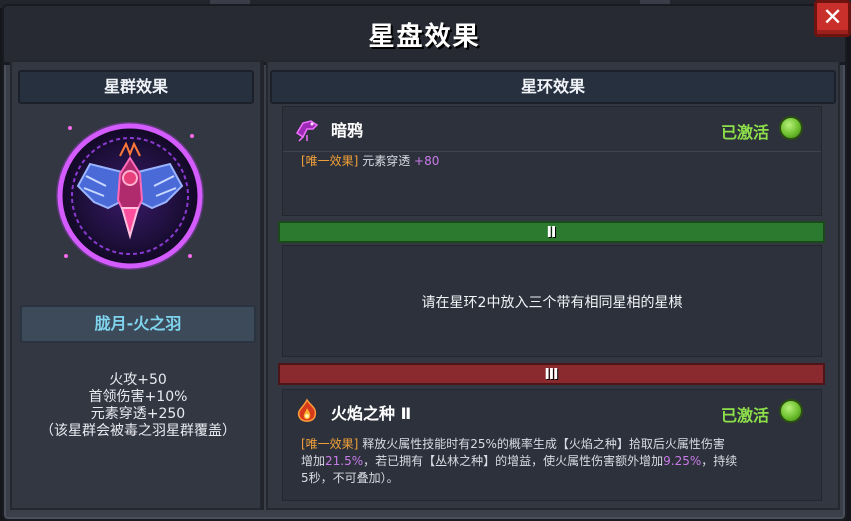  What do you see at coordinates (307, 129) in the screenshot?
I see `raven-icon` at bounding box center [307, 129].